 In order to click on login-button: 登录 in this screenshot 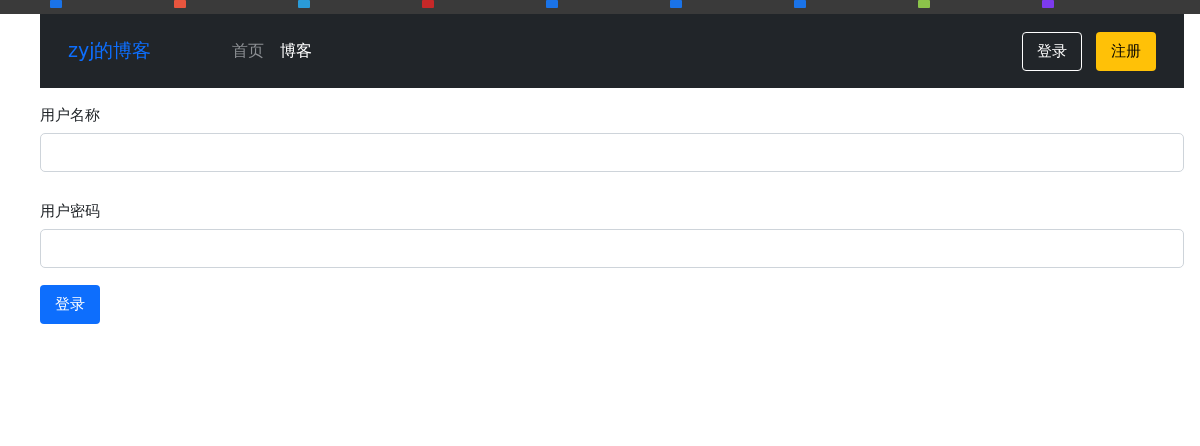, I will do `click(1052, 51)`.